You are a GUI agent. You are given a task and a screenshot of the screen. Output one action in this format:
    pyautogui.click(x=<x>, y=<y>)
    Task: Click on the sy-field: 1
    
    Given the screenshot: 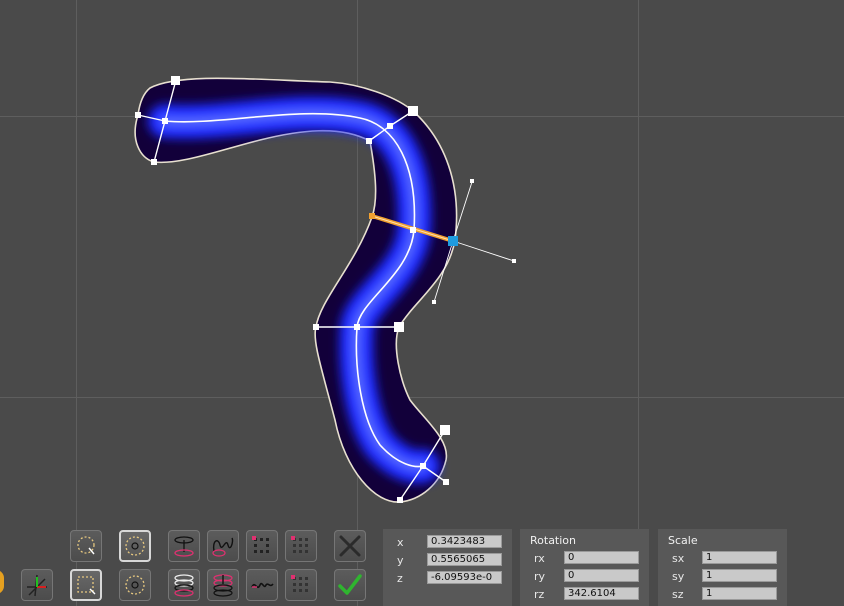 What is the action you would take?
    pyautogui.click(x=739, y=575)
    